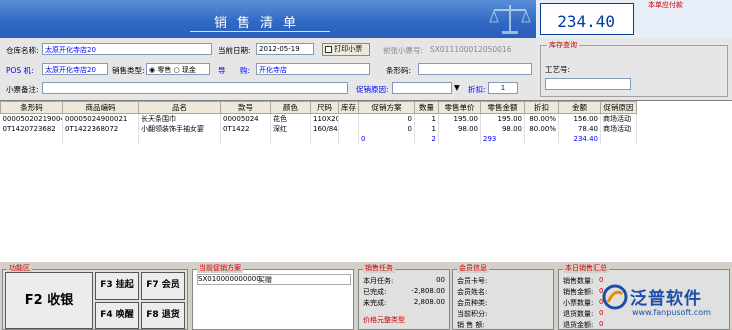 The height and width of the screenshot is (330, 732). Describe the element at coordinates (428, 291) in the screenshot. I see `task-done-value: -2,808.00` at that location.